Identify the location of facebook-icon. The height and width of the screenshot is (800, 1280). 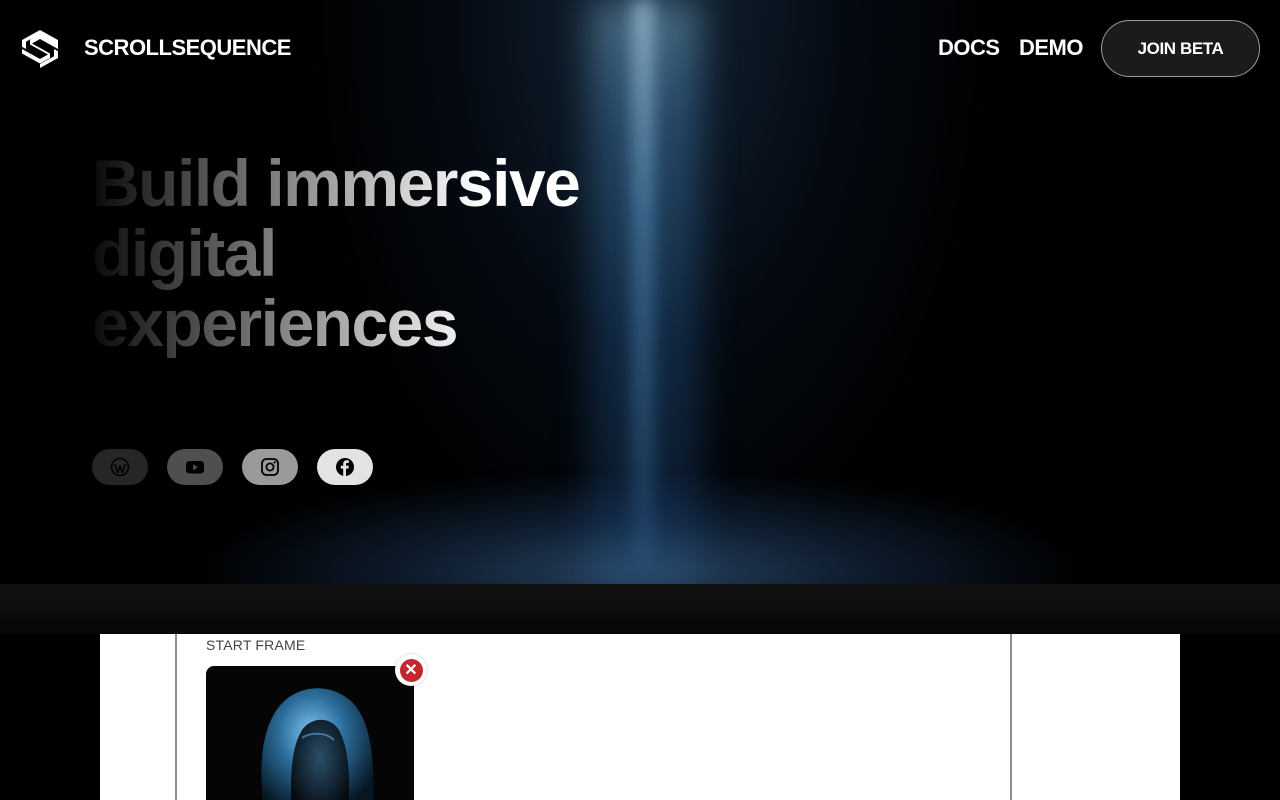
(345, 467).